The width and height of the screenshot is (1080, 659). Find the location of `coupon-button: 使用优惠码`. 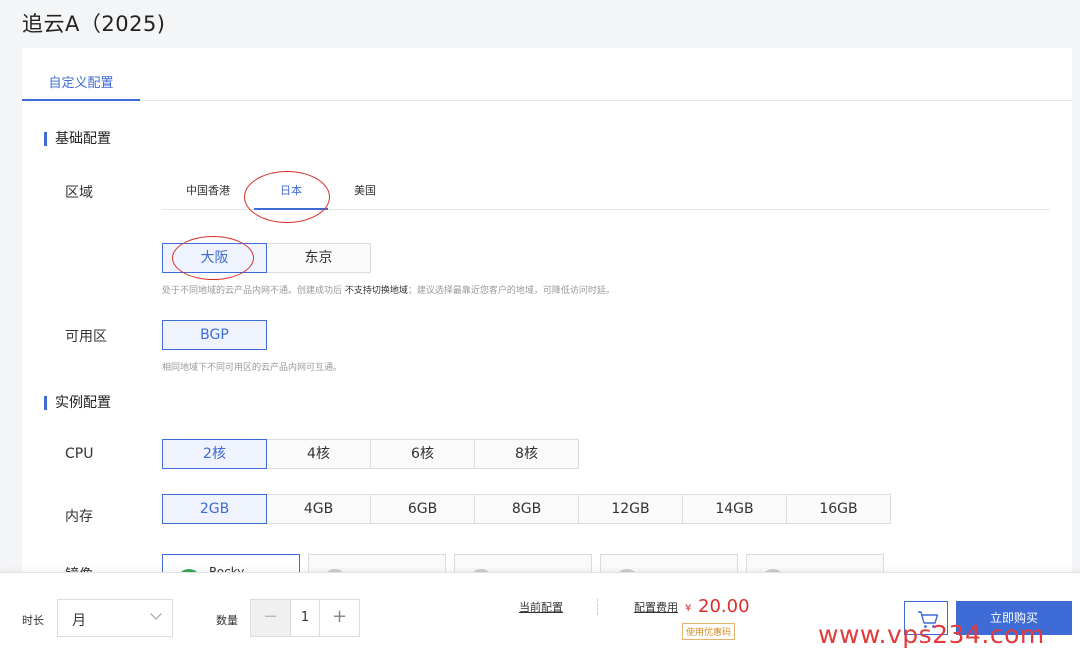

coupon-button: 使用优惠码 is located at coordinates (709, 631).